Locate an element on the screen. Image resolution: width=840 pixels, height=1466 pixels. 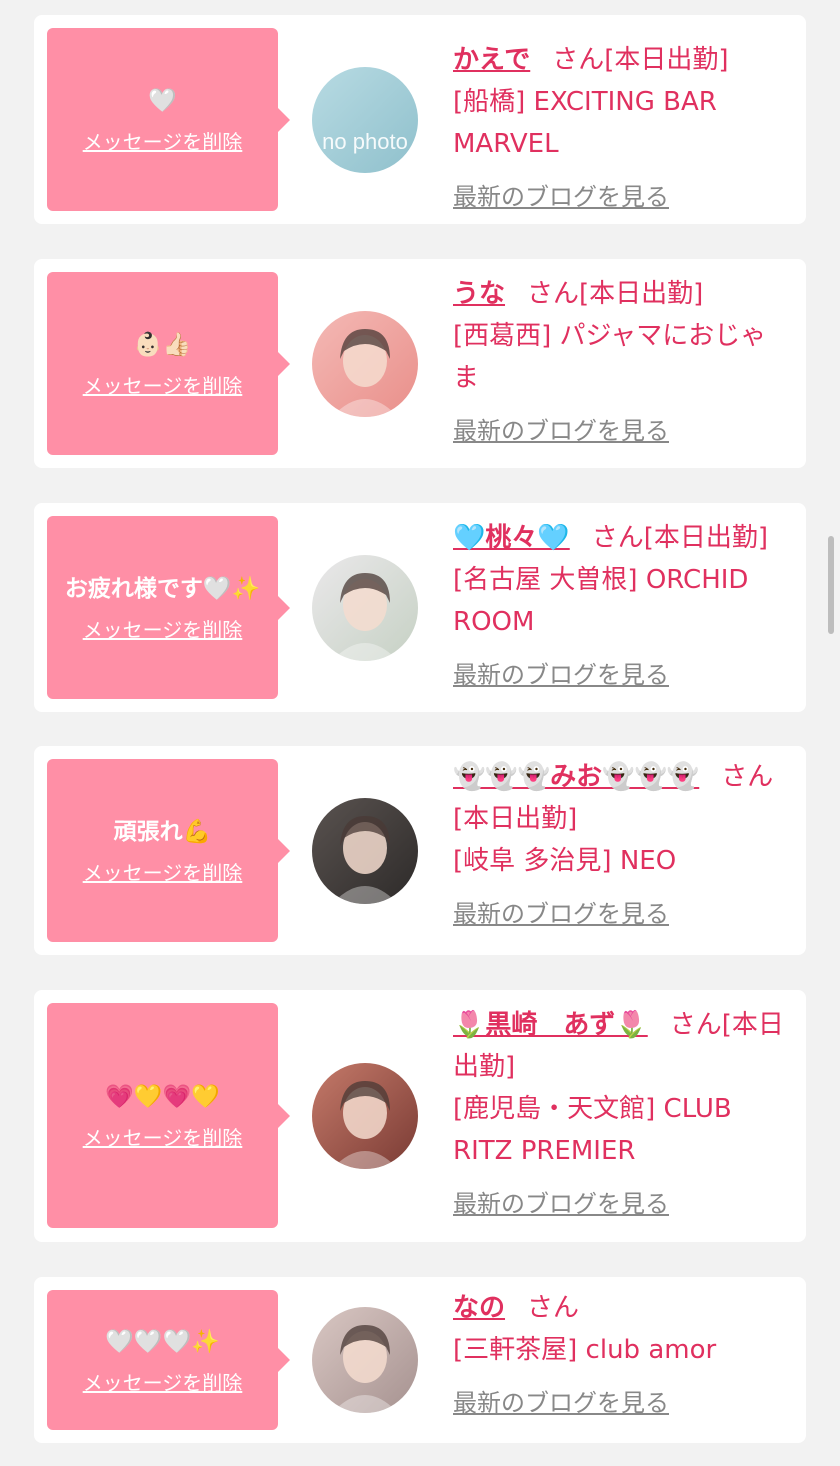
cast-info: うな さん[本日出勤] [西葛西] パジャマにおじゃま最新のブログを見る is located at coordinates (620, 362).